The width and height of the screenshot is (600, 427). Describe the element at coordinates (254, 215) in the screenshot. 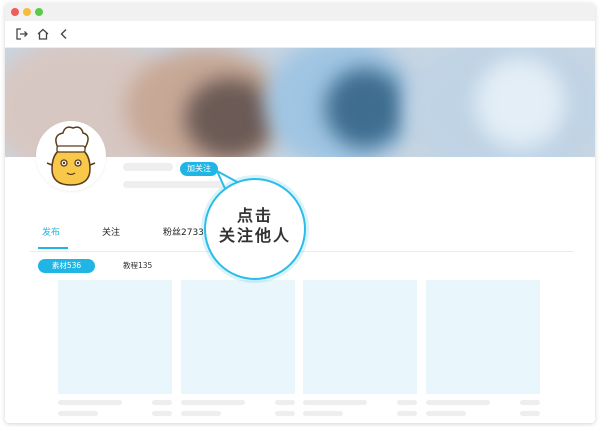

I see `callout-line-1: 点击` at that location.